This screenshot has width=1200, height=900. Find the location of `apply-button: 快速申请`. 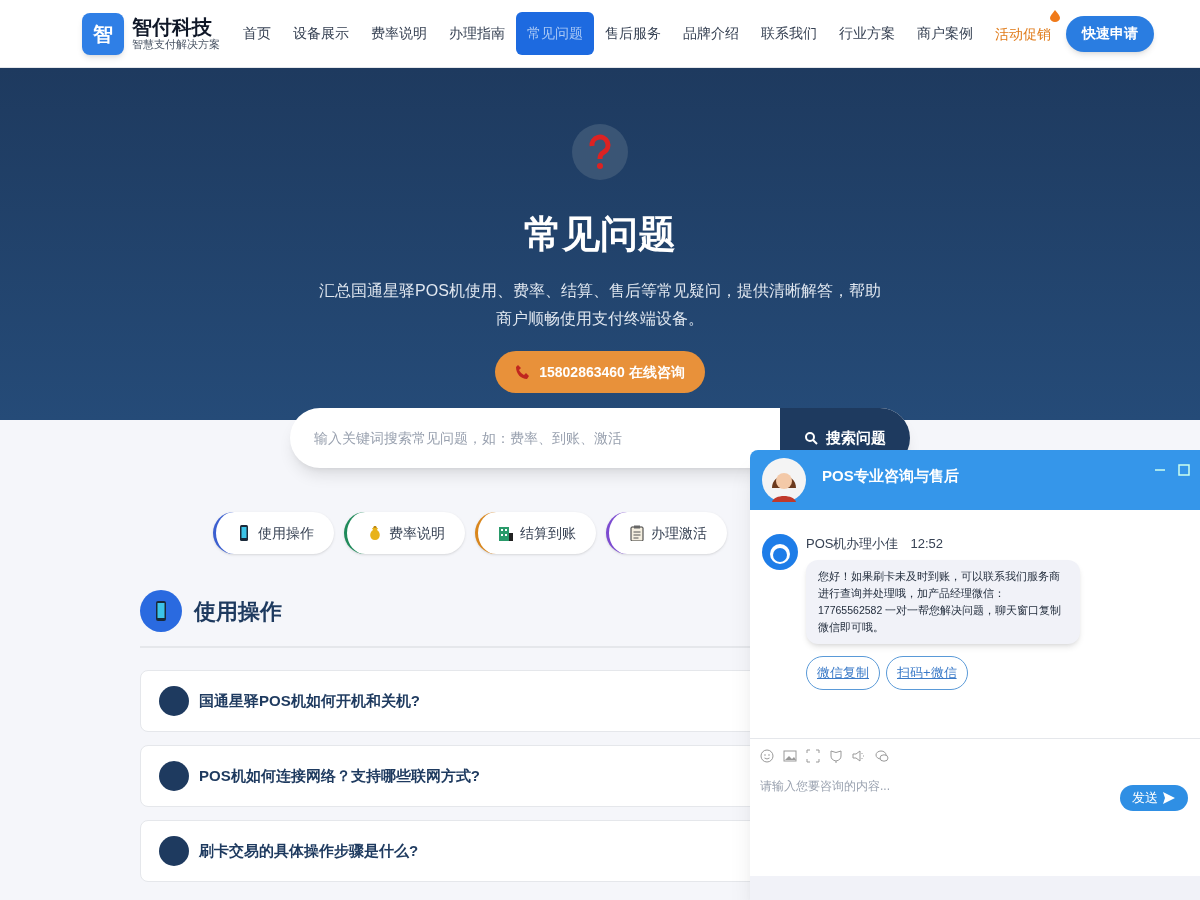

apply-button: 快速申请 is located at coordinates (1110, 33).